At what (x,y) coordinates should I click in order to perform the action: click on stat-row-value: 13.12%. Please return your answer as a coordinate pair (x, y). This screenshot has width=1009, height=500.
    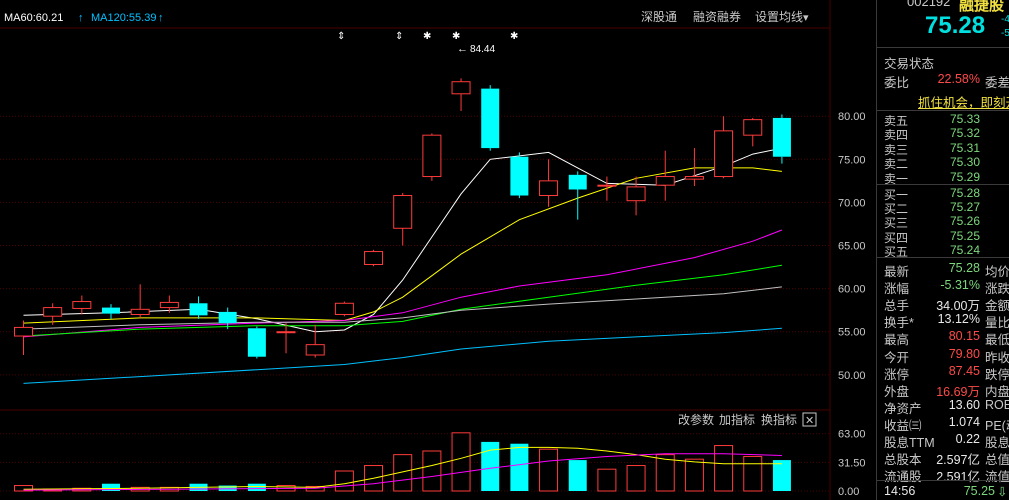
    Looking at the image, I should click on (958, 319).